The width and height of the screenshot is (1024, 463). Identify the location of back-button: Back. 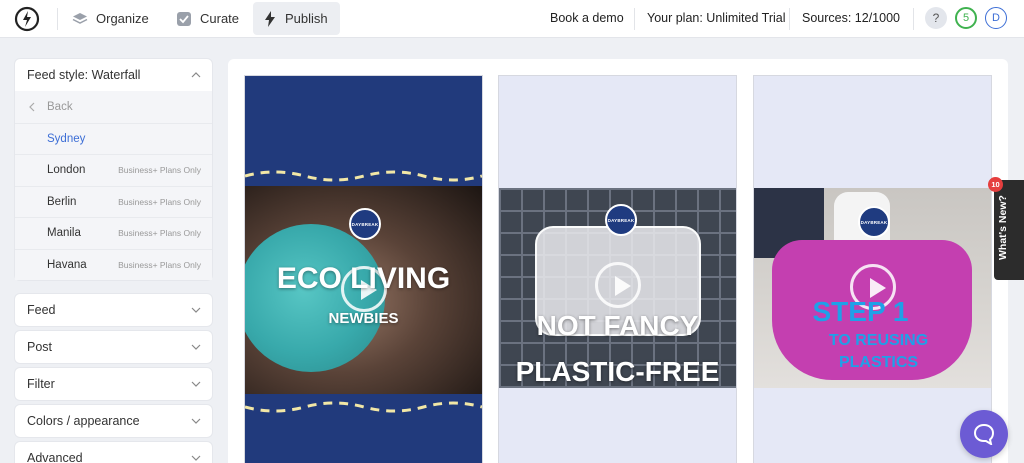
(113, 107).